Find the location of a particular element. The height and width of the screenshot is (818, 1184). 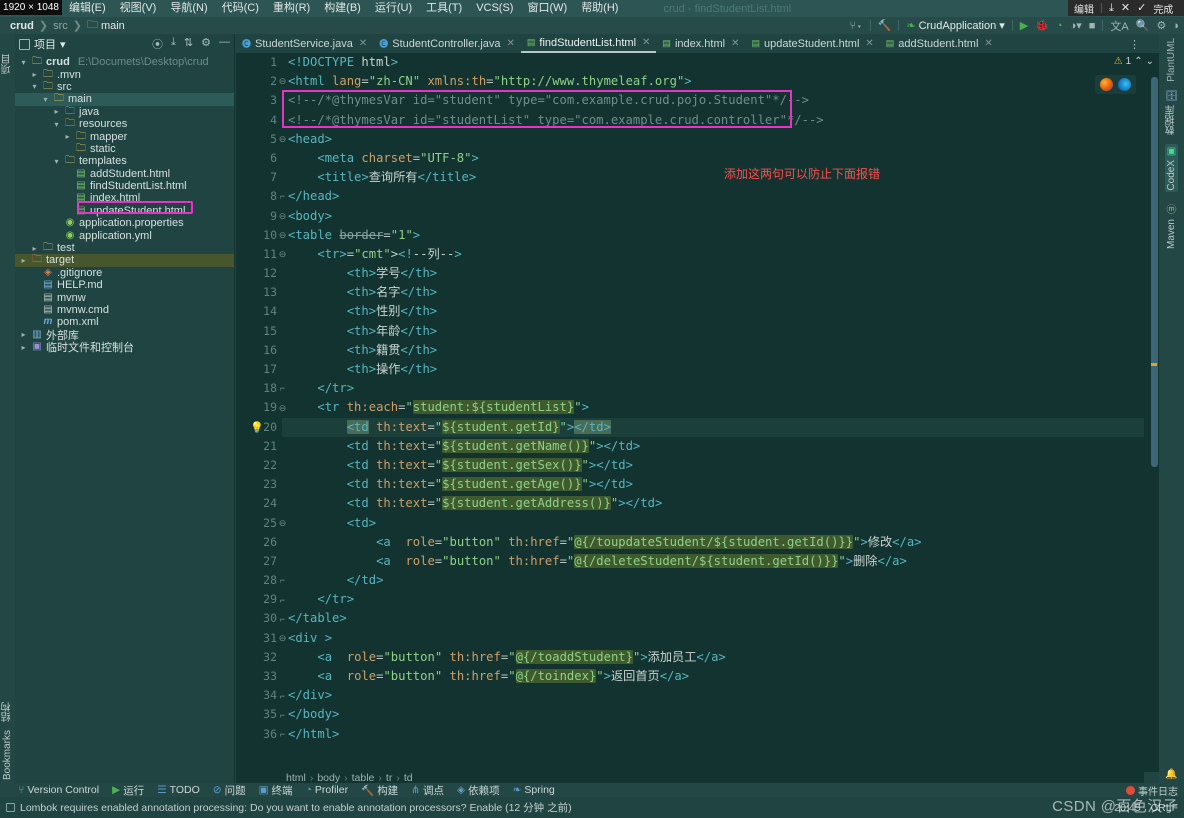

tool-button-codex: ▣ CodeX is located at coordinates (1171, 168).